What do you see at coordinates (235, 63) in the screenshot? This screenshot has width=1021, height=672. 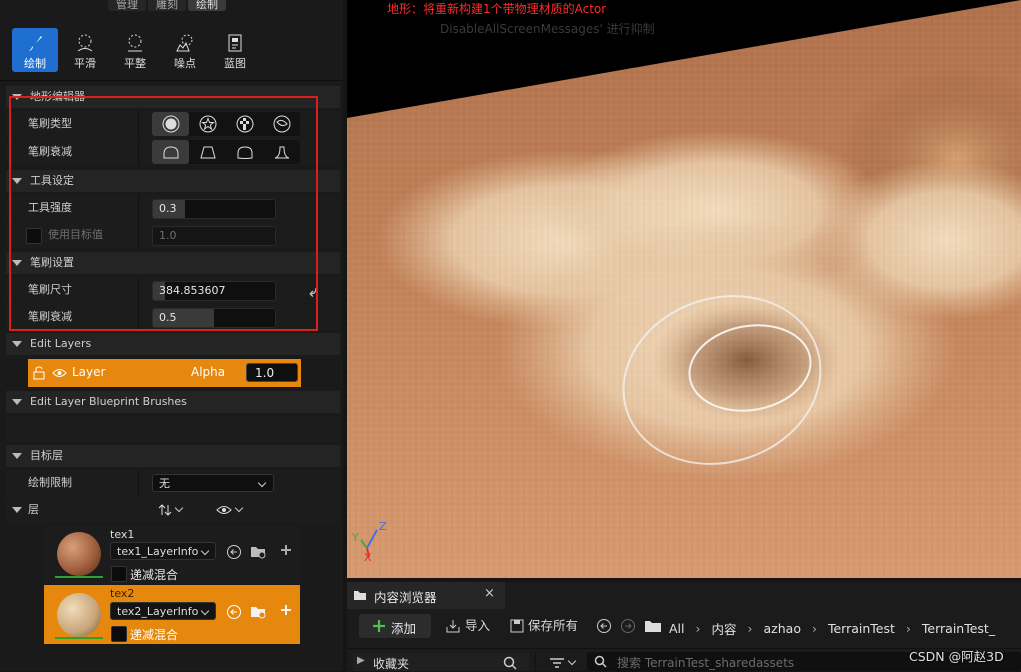 I see `tool-blueprint-label: 蓝图` at bounding box center [235, 63].